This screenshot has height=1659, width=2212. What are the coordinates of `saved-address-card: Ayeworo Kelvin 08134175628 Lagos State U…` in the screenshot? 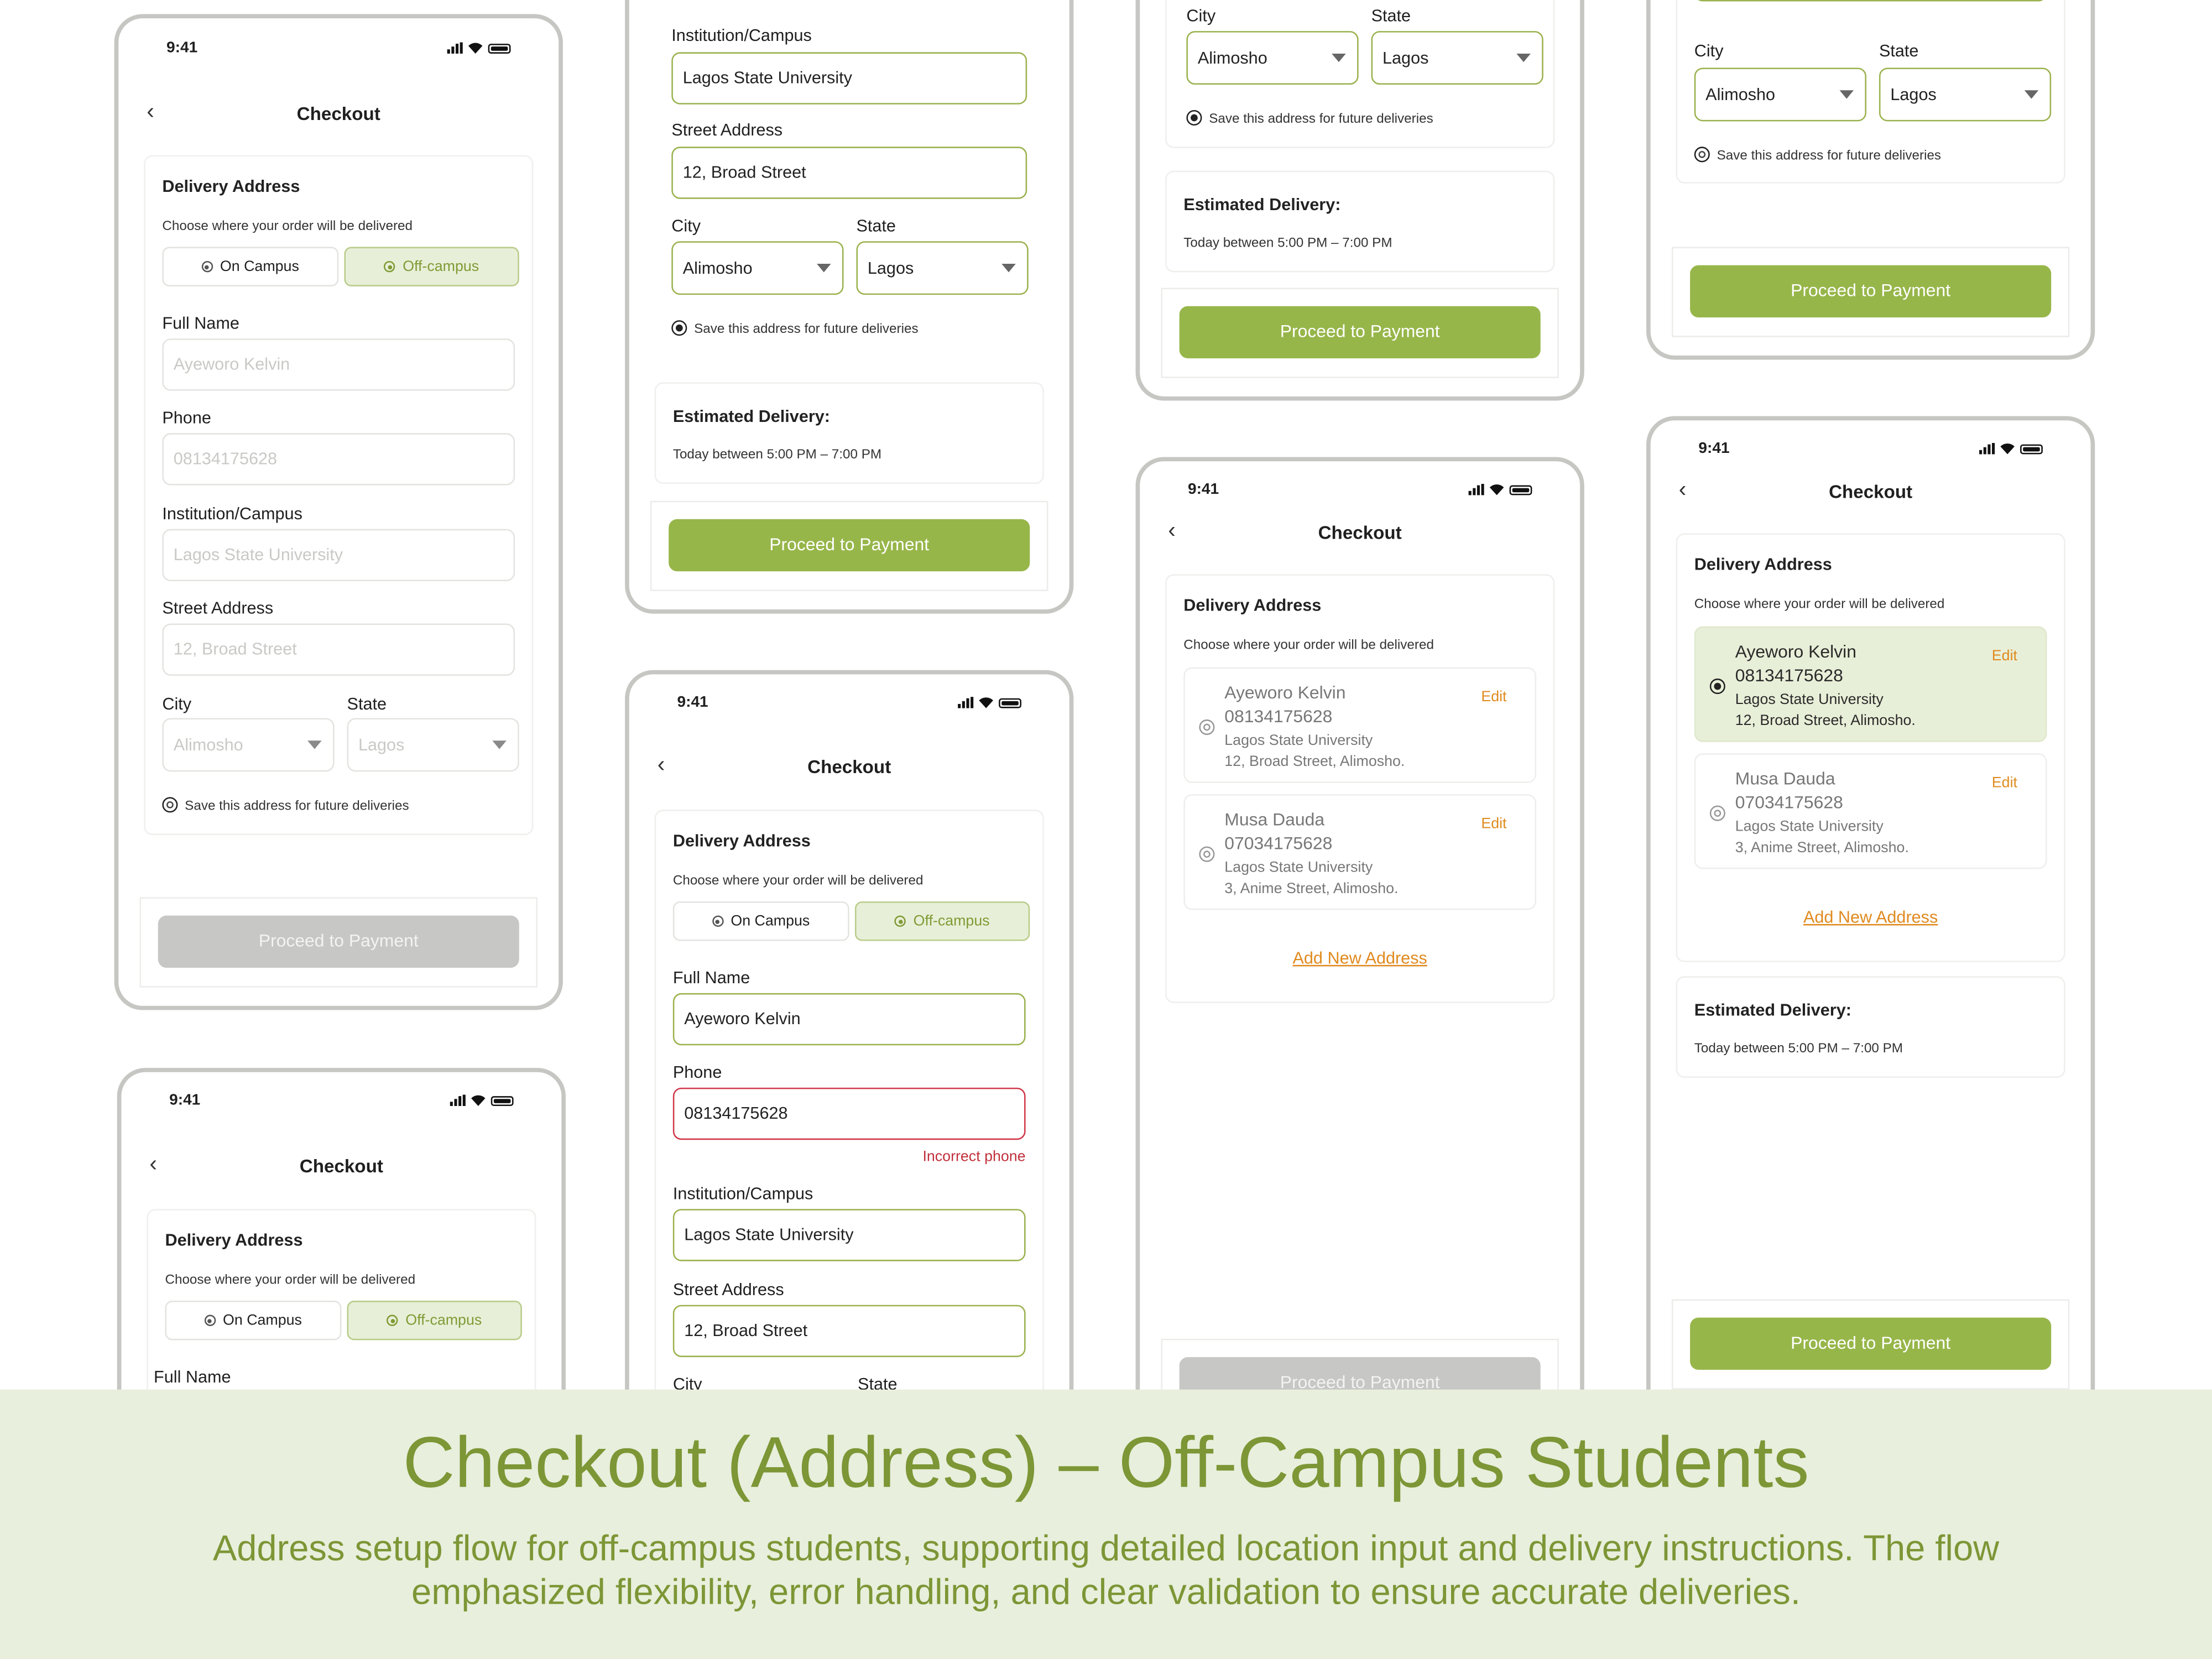 It's located at (1360, 725).